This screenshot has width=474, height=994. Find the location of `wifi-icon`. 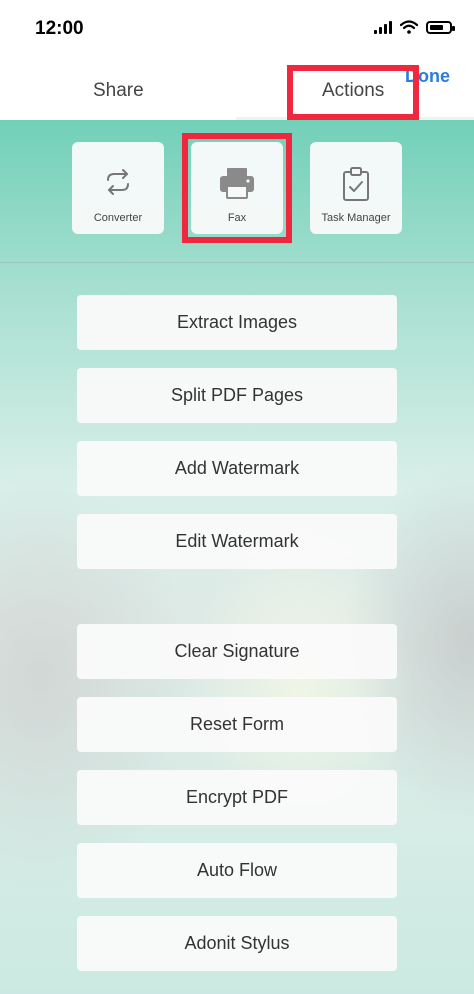

wifi-icon is located at coordinates (409, 27).